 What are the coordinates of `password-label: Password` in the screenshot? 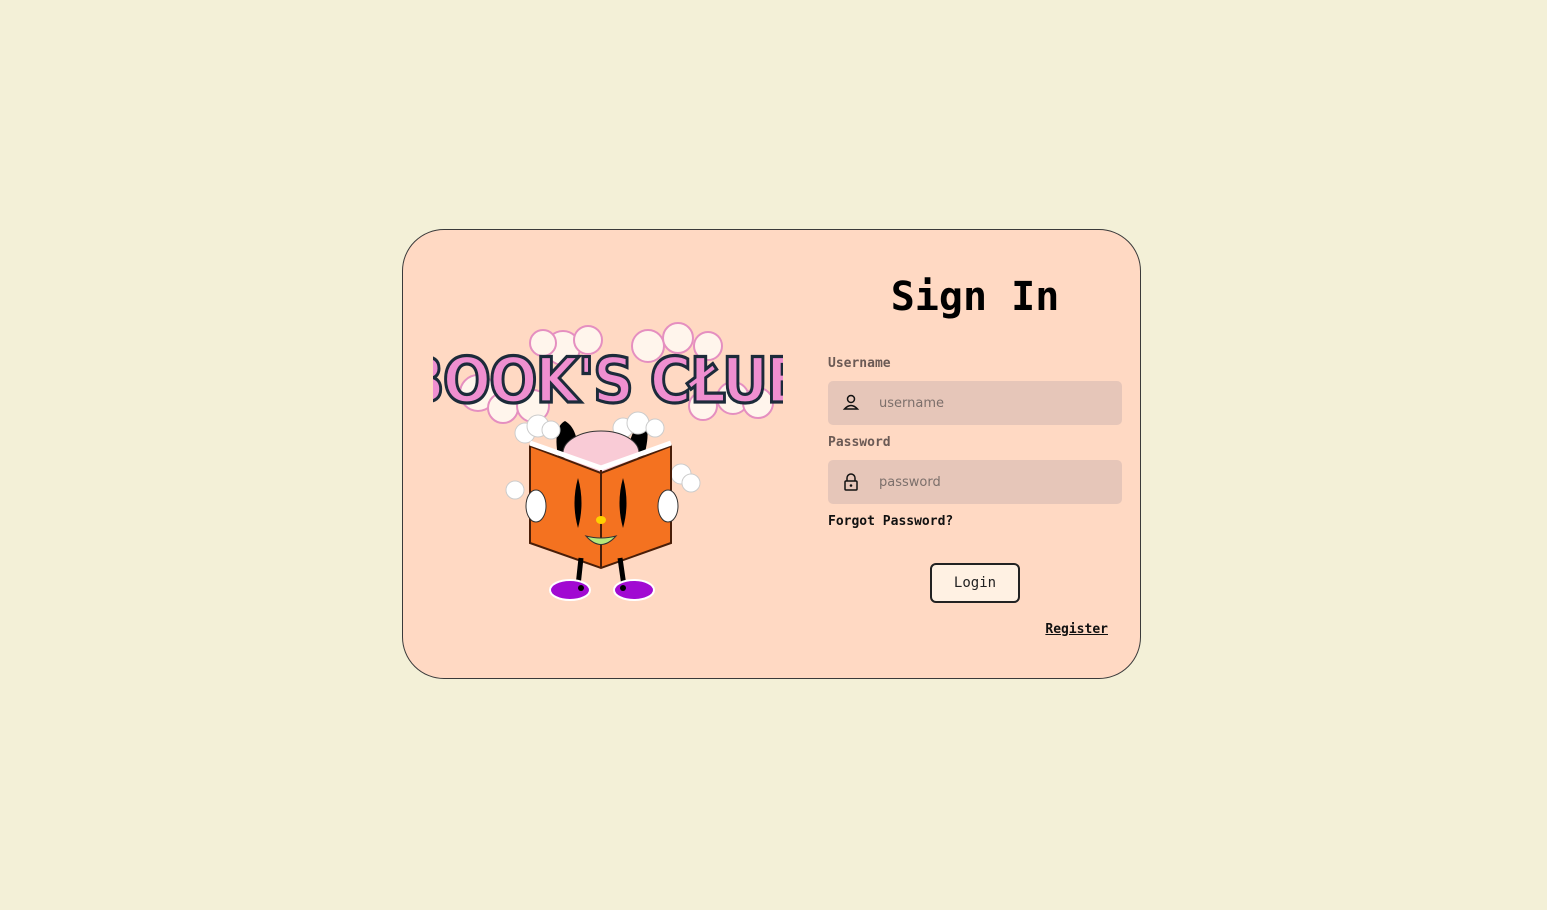 It's located at (859, 442).